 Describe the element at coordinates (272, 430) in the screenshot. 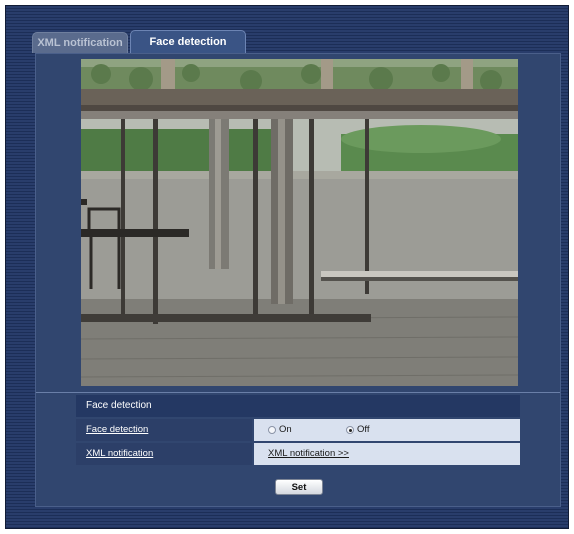

I see `radio-unchecked-icon` at that location.